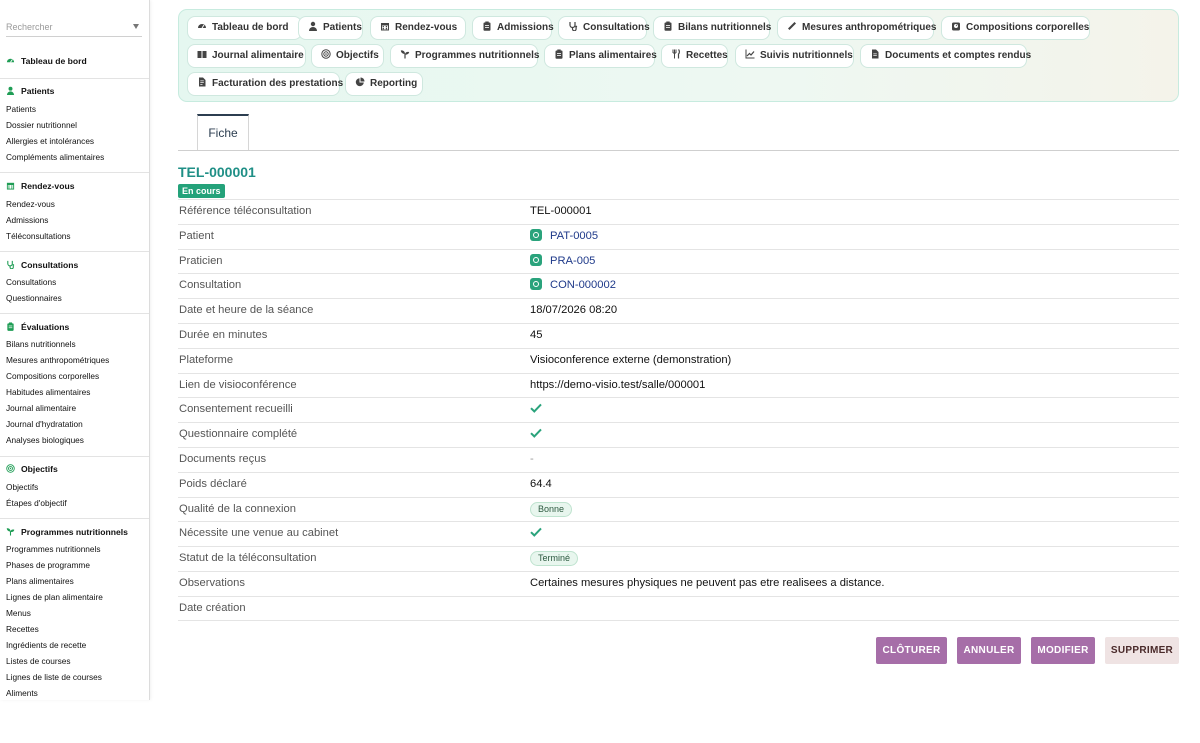  Describe the element at coordinates (10, 60) in the screenshot. I see `dashboard-icon` at that location.